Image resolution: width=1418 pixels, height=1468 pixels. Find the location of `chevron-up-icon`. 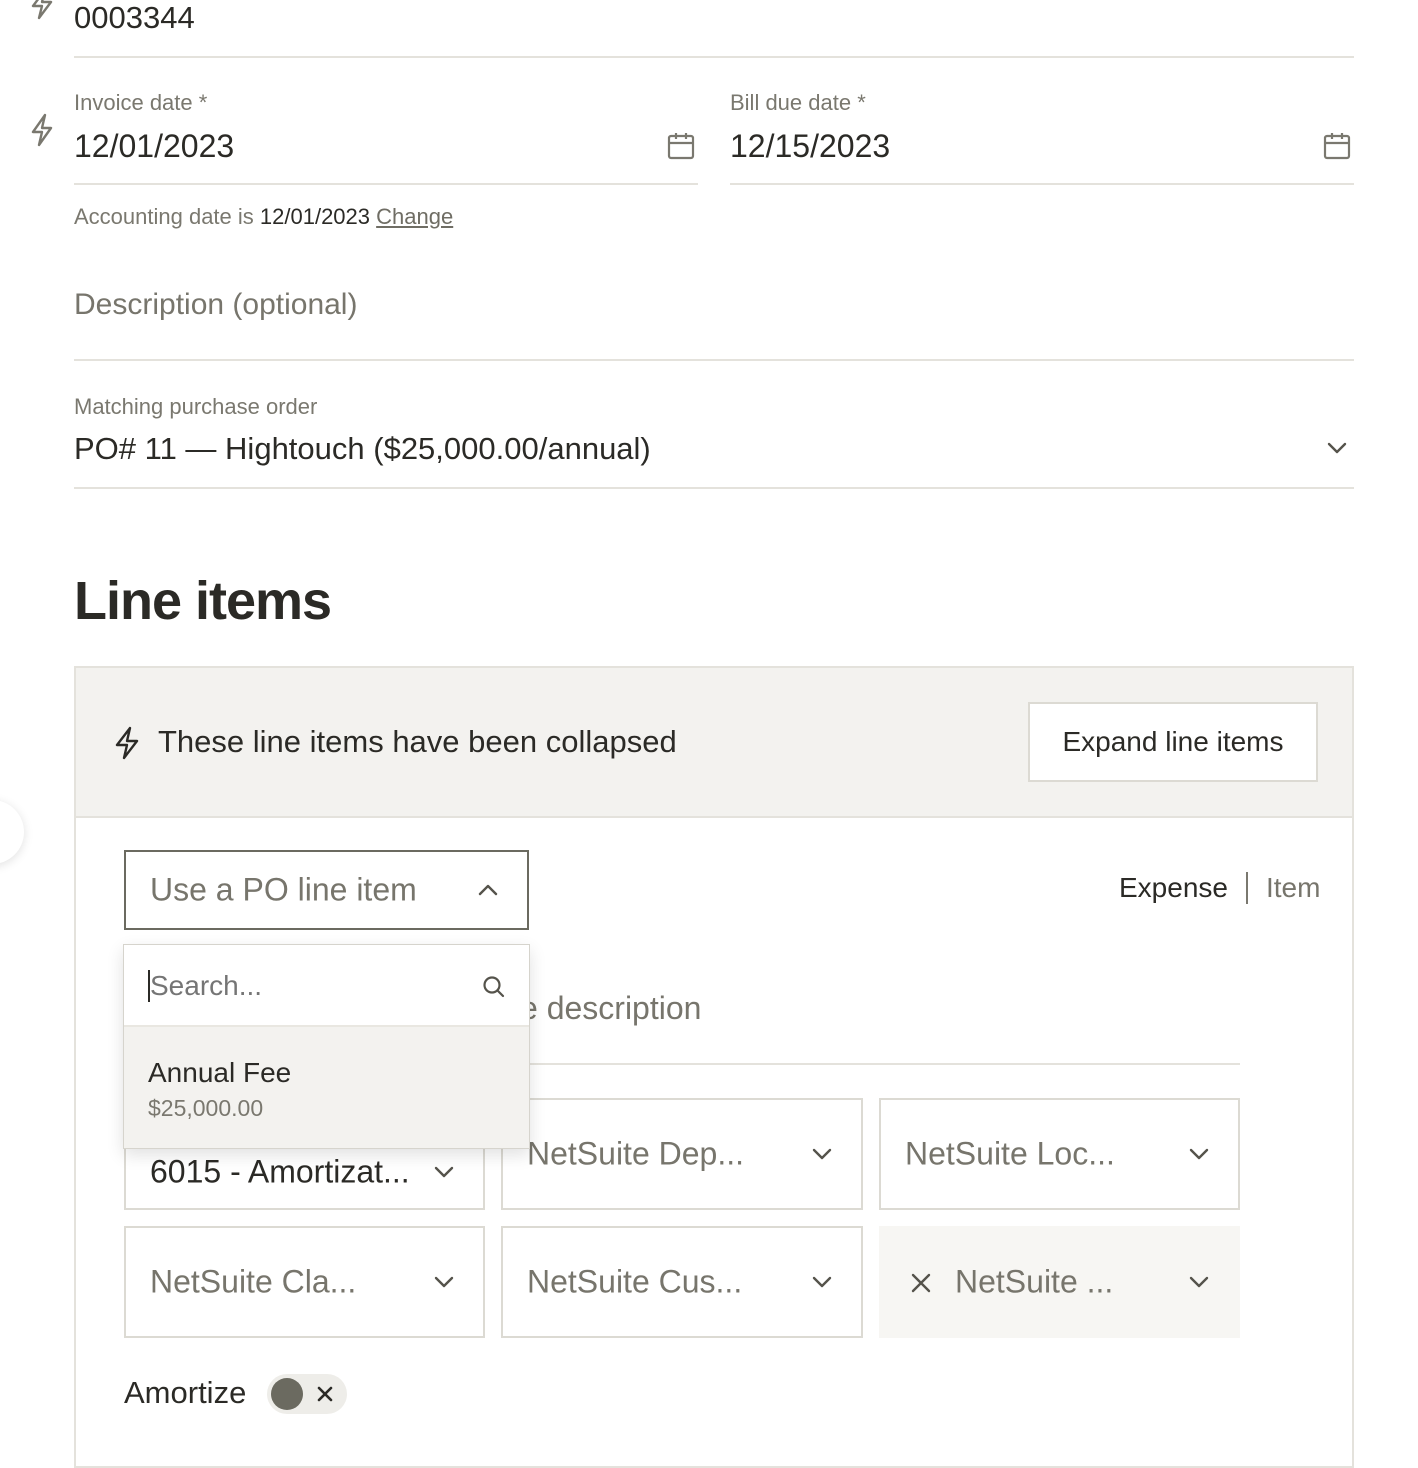

chevron-up-icon is located at coordinates (488, 890).